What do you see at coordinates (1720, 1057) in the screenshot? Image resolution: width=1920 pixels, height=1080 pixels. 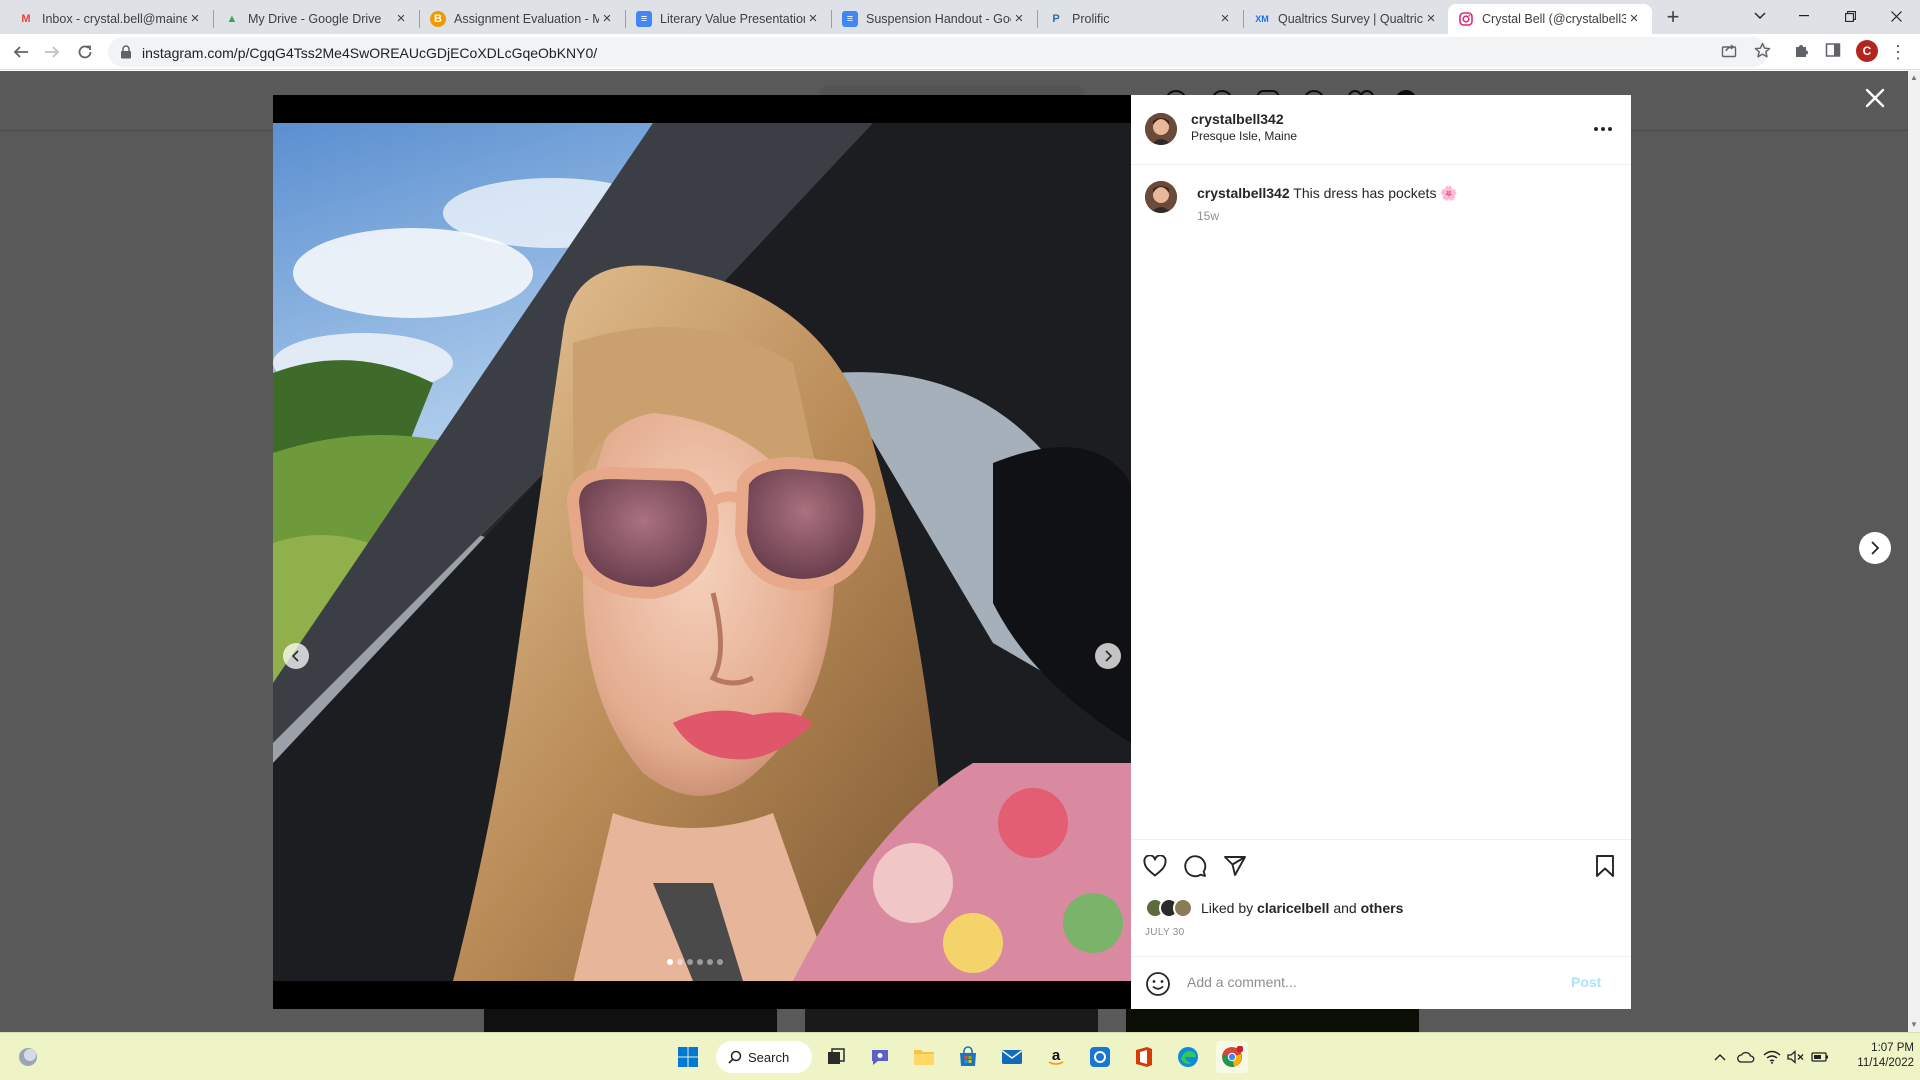 I see `show-hidden-icons-chevron-icon` at bounding box center [1720, 1057].